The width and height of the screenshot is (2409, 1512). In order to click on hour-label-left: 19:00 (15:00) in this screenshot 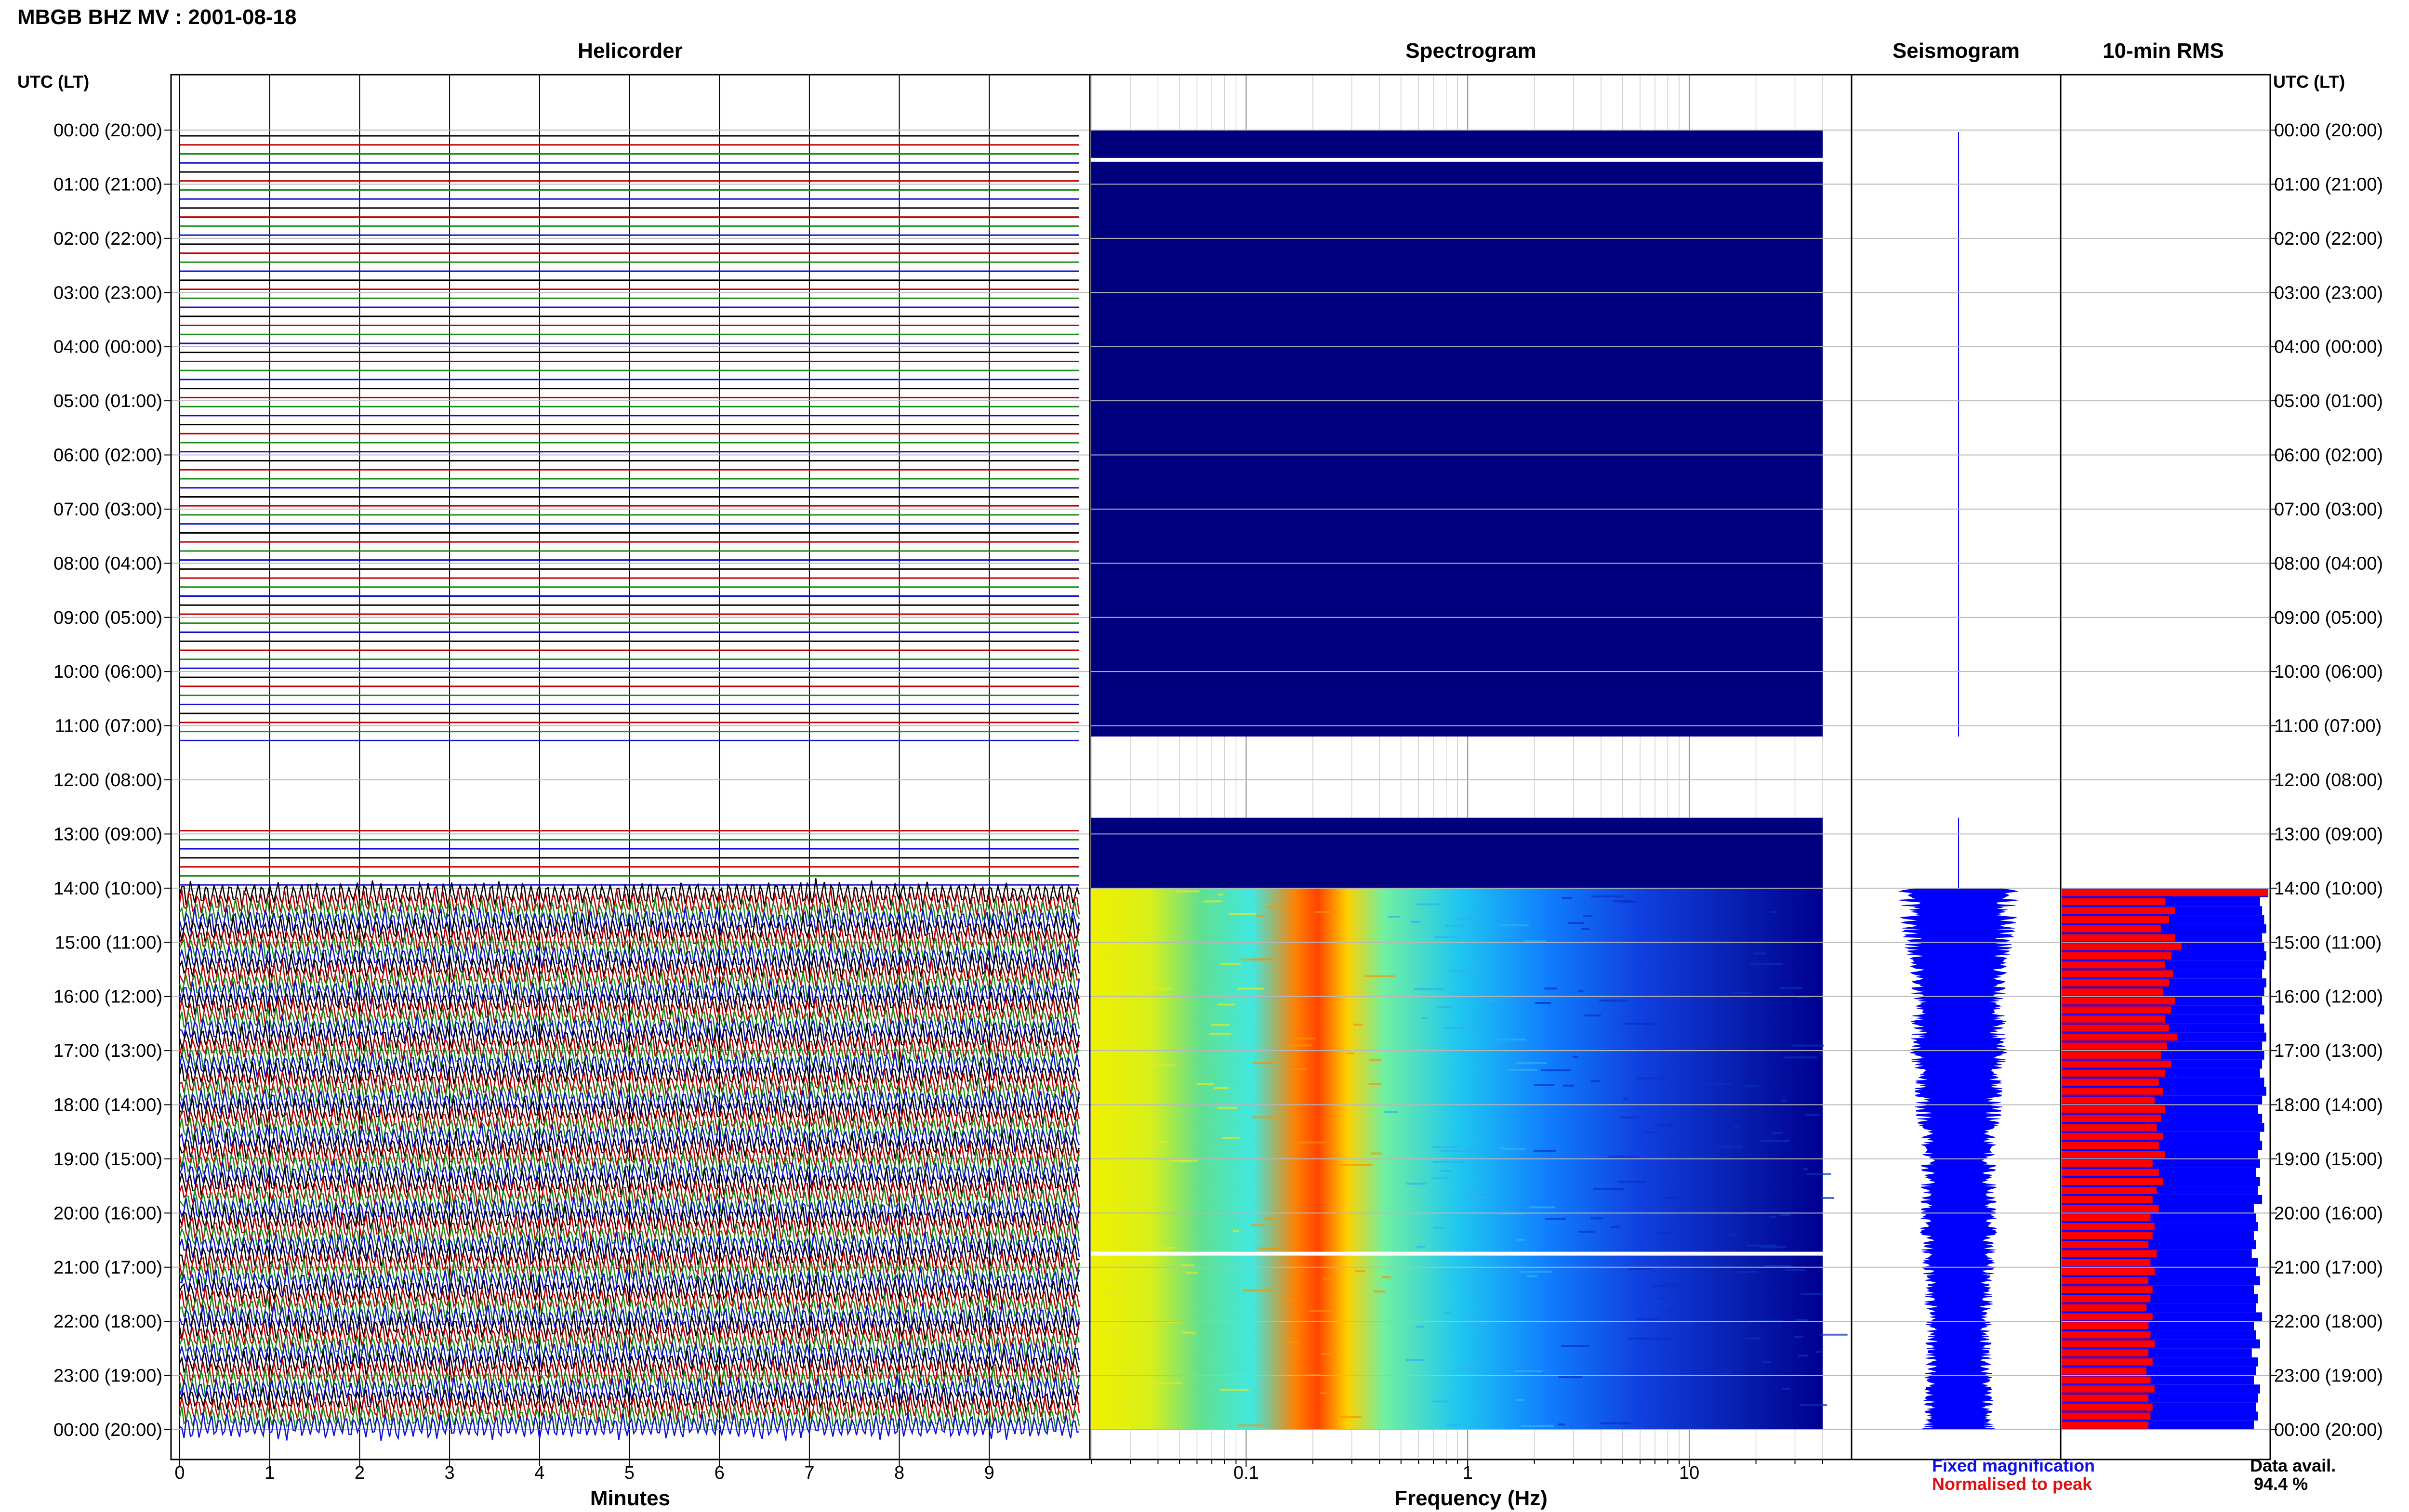, I will do `click(107, 1159)`.